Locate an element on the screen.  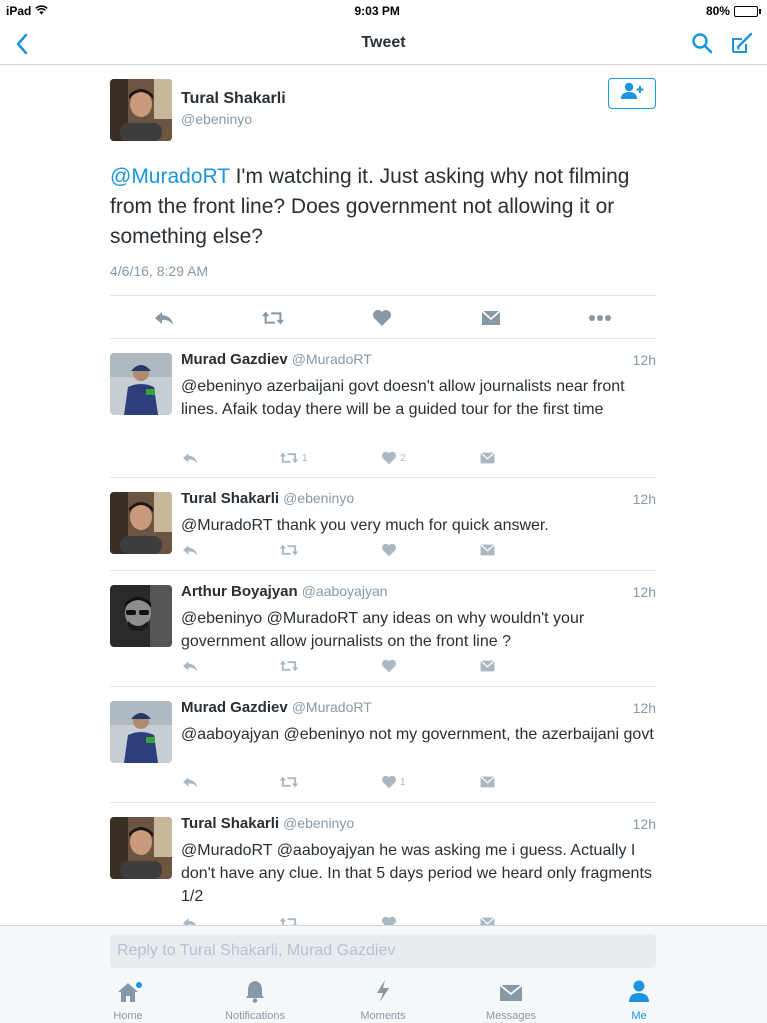
nav-bar: Tweet is located at coordinates (383, 43).